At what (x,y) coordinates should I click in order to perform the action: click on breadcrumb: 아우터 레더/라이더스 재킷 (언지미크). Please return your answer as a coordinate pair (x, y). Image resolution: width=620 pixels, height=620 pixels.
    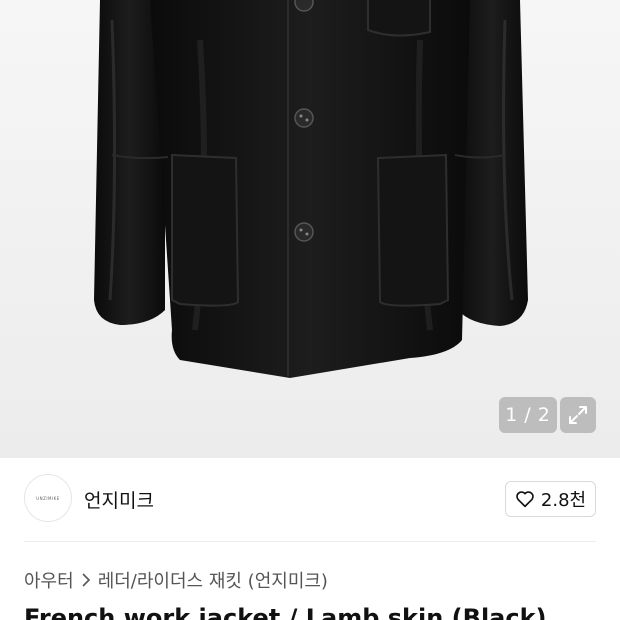
    Looking at the image, I should click on (176, 580).